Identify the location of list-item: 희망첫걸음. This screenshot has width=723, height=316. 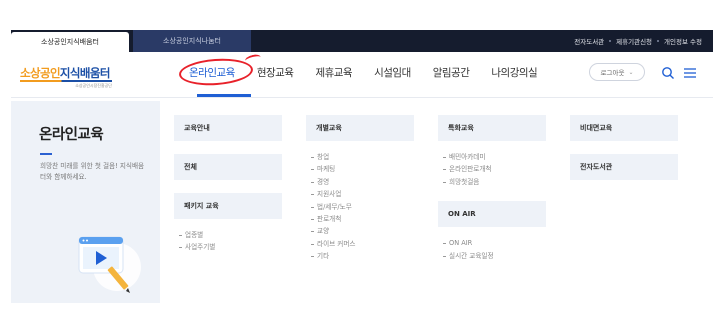
(492, 182).